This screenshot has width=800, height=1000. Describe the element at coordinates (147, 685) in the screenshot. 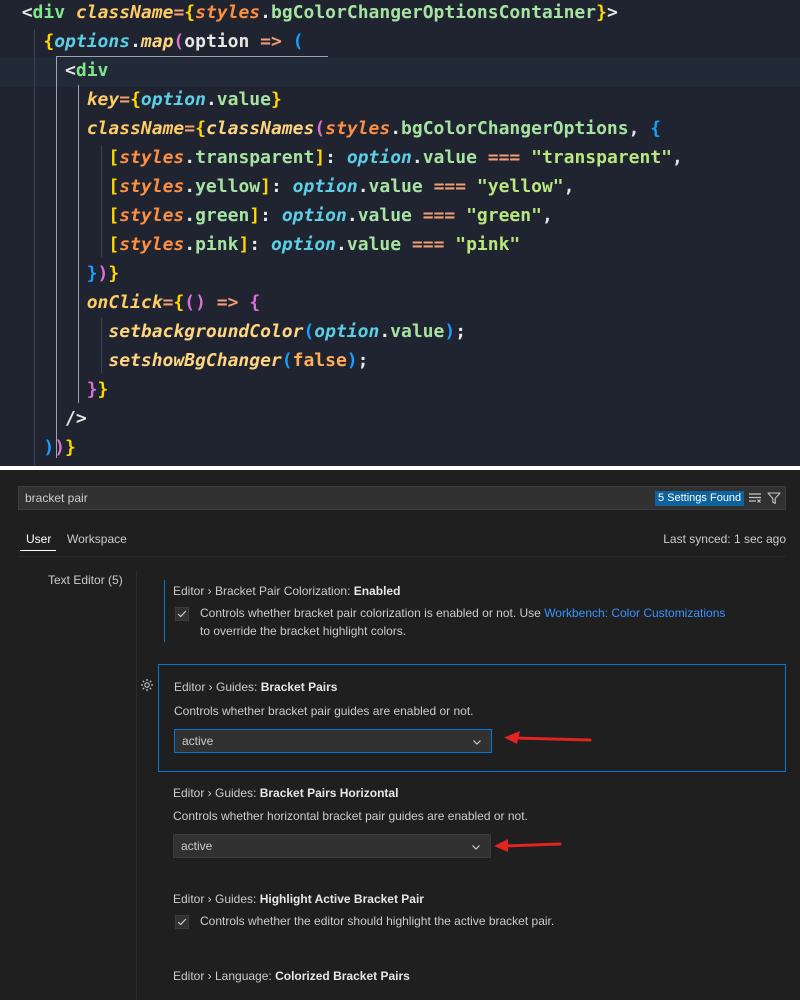

I see `gear-icon` at that location.